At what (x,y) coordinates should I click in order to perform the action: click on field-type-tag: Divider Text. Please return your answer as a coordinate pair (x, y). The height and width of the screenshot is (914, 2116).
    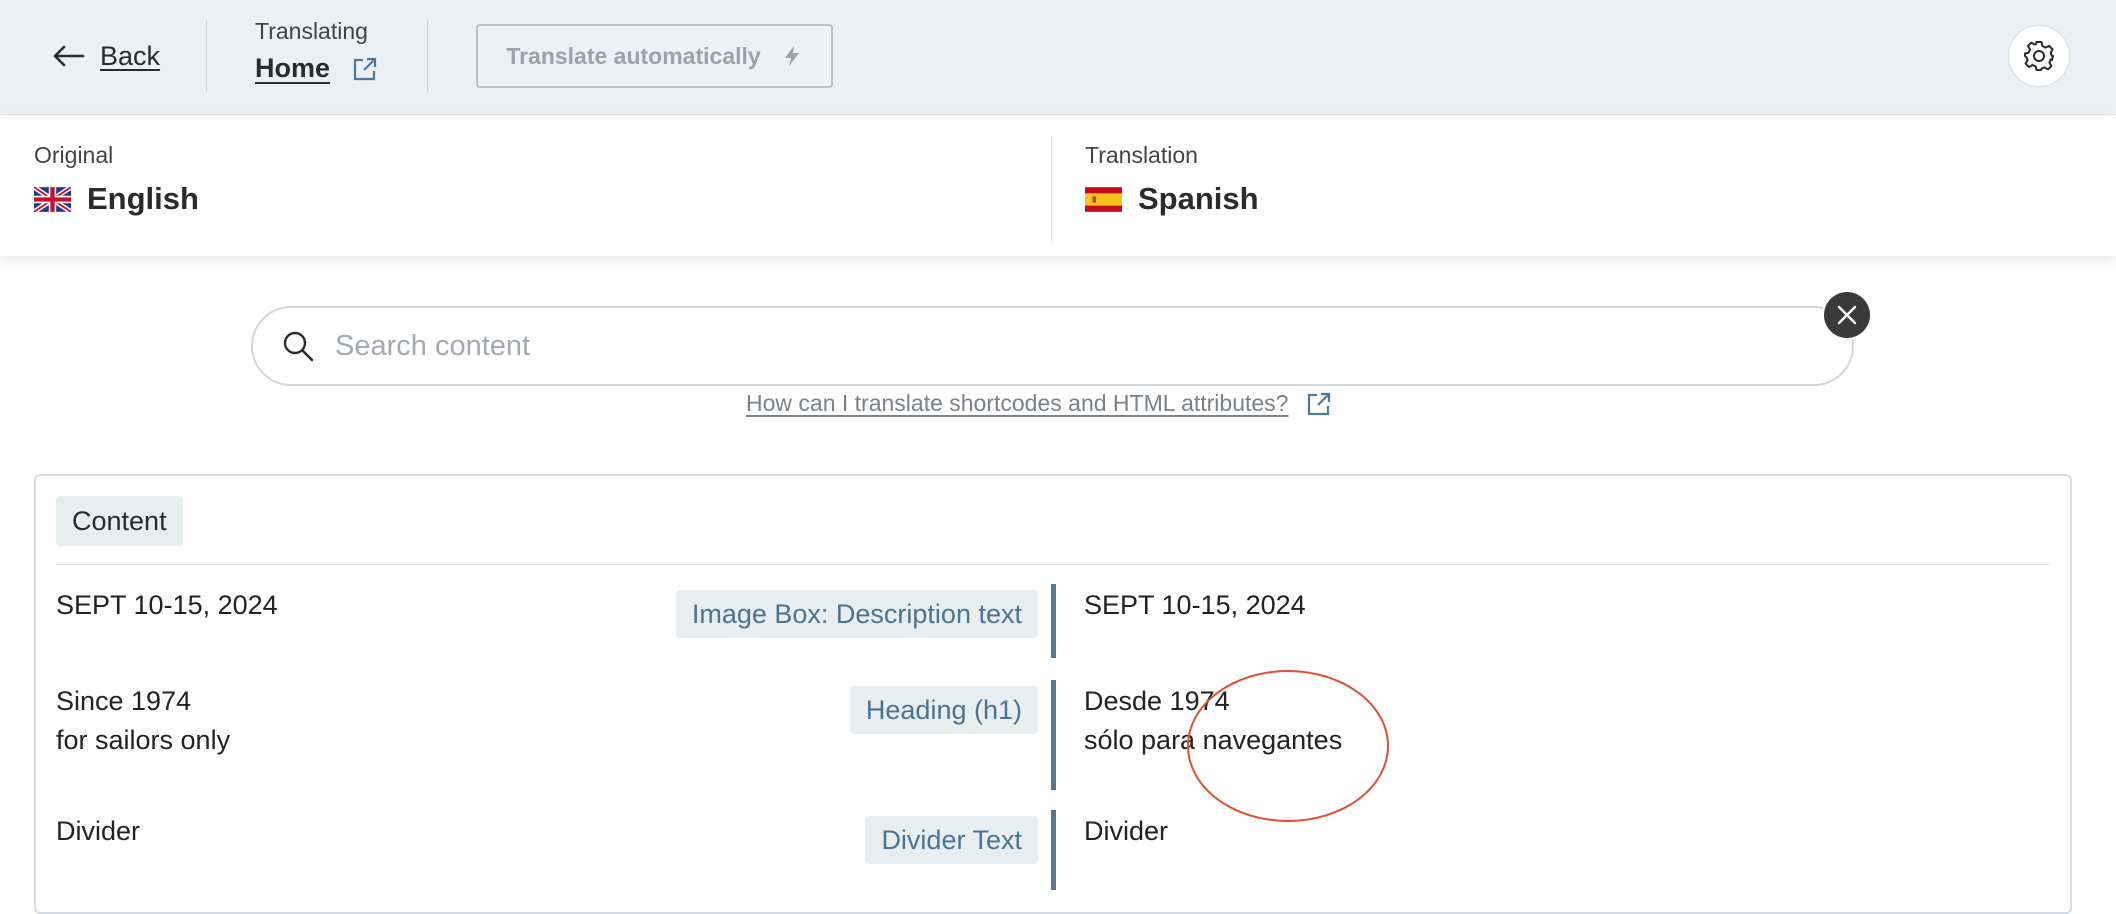
    Looking at the image, I should click on (951, 840).